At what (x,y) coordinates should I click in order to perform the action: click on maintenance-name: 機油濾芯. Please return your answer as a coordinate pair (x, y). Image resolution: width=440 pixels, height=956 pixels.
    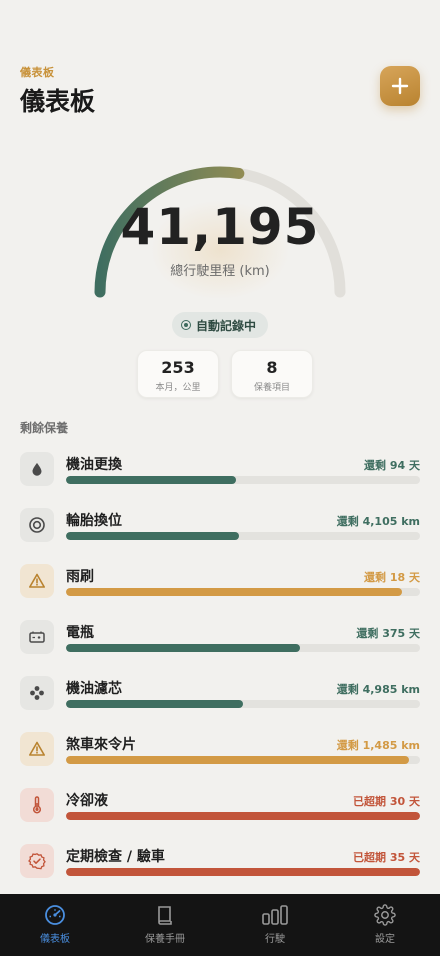
    Looking at the image, I should click on (94, 689).